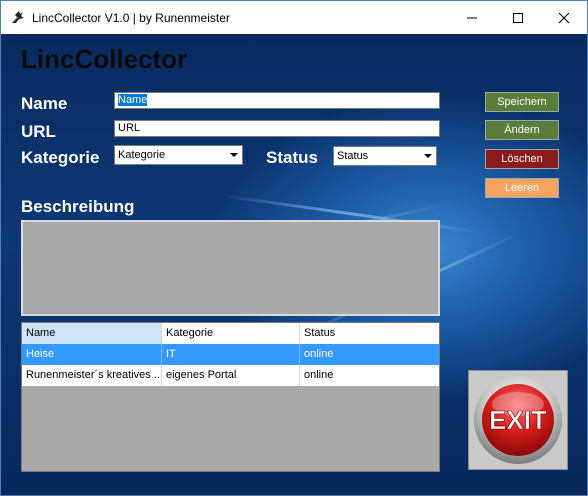  I want to click on minimize-button, so click(472, 17).